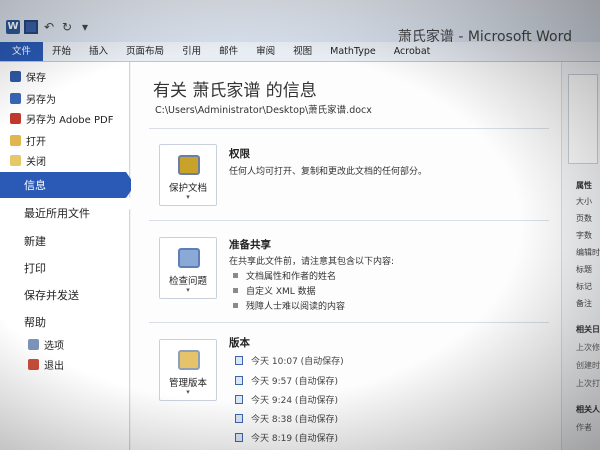 The height and width of the screenshot is (450, 600). Describe the element at coordinates (584, 286) in the screenshot. I see `property-label: 标记` at that location.